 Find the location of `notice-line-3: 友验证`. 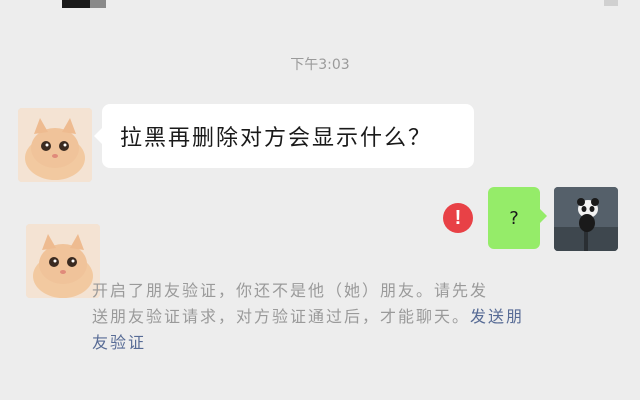

notice-line-3: 友验证 is located at coordinates (342, 343).